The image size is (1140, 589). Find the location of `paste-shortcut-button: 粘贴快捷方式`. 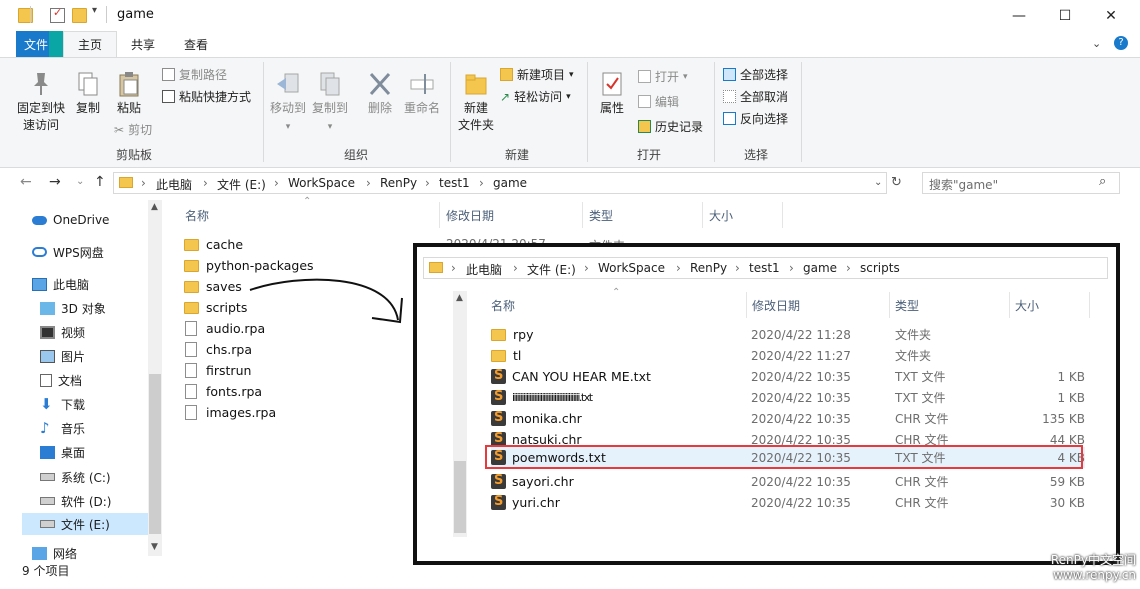

paste-shortcut-button: 粘贴快捷方式 is located at coordinates (206, 96).